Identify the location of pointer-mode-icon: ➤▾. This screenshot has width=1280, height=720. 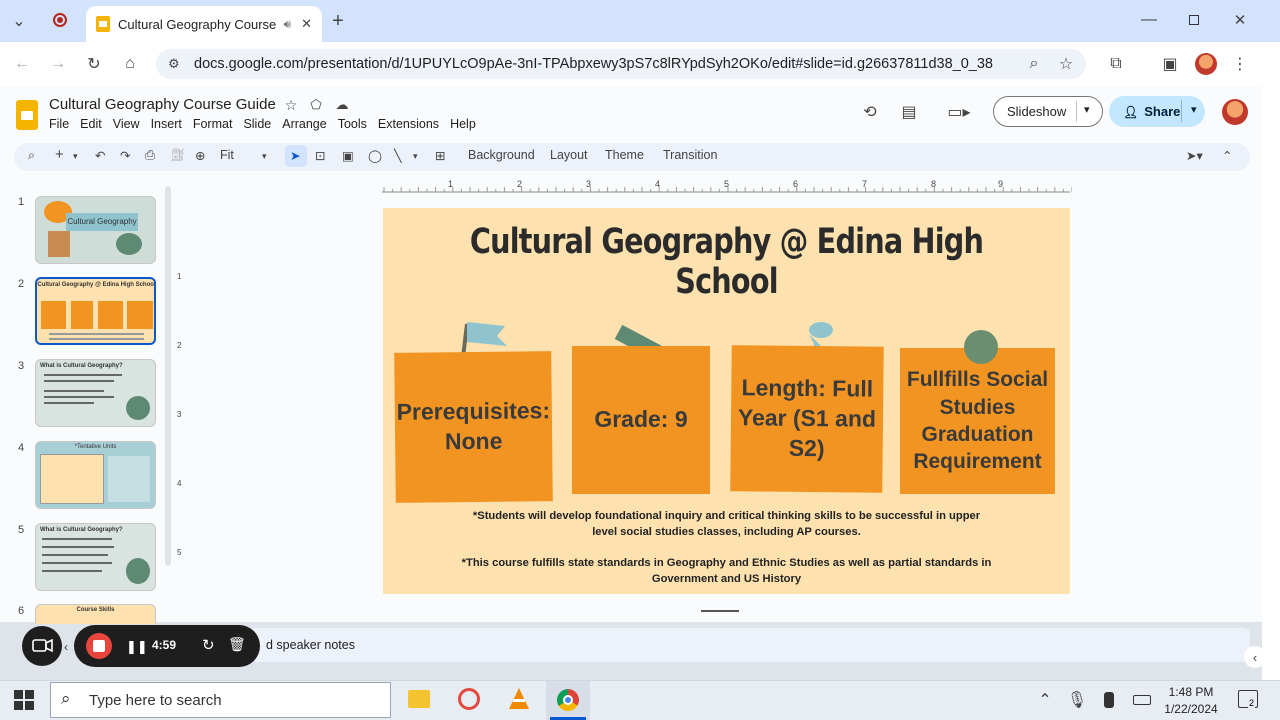
(1194, 155).